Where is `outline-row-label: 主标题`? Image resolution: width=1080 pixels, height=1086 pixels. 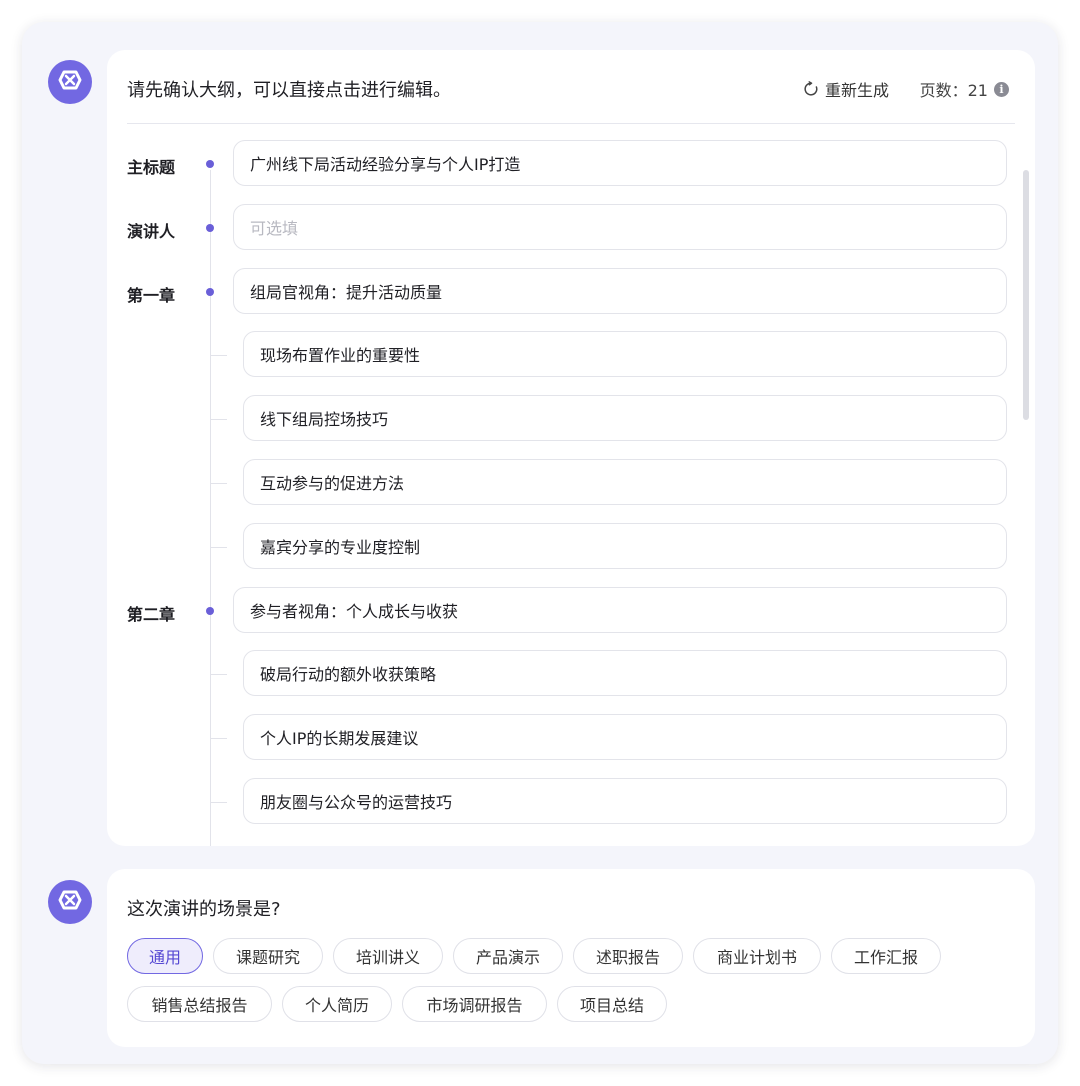
outline-row-label: 主标题 is located at coordinates (151, 167).